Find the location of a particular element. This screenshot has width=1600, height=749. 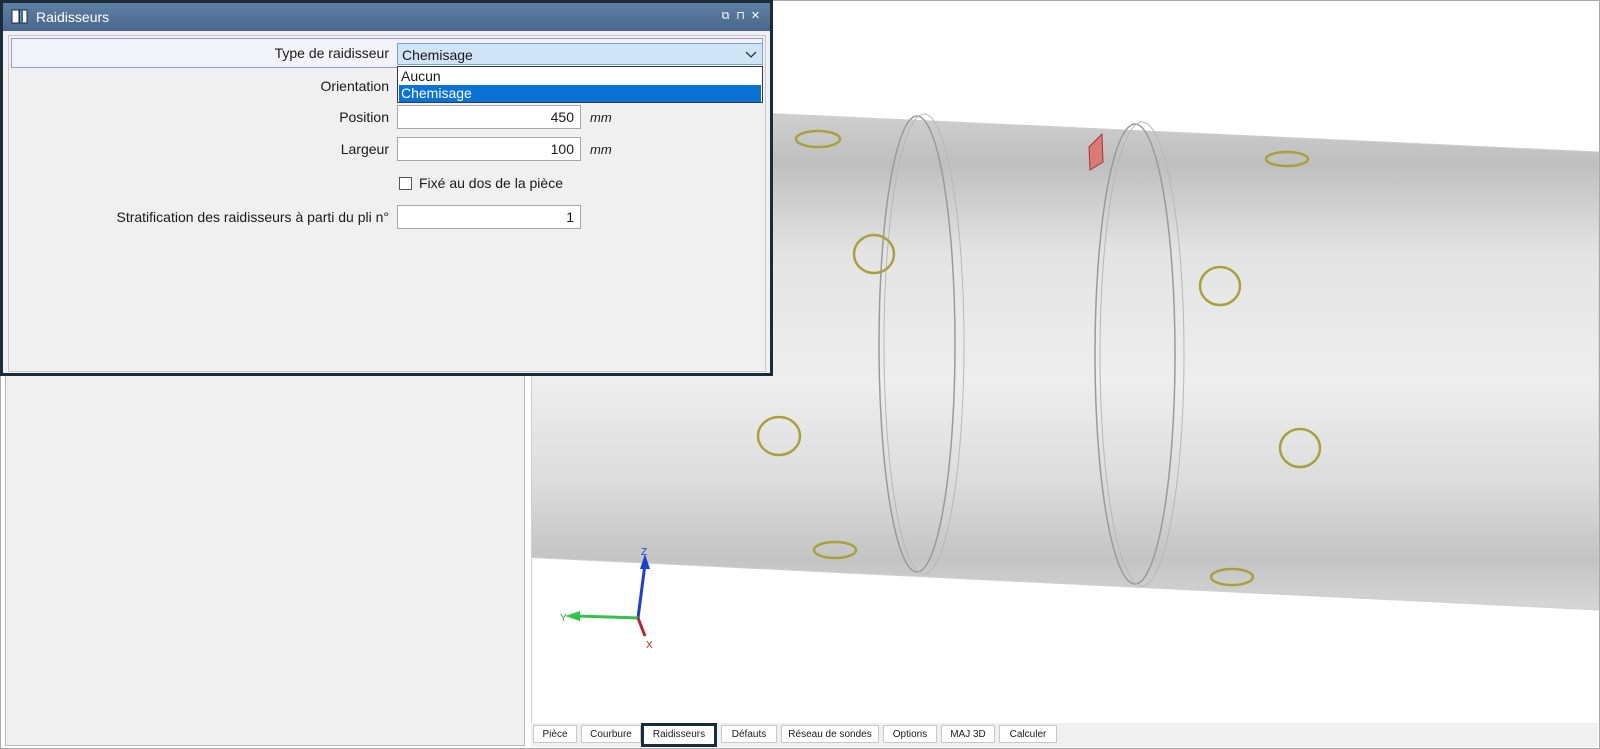

largeur-label: Largeur is located at coordinates (364, 149).